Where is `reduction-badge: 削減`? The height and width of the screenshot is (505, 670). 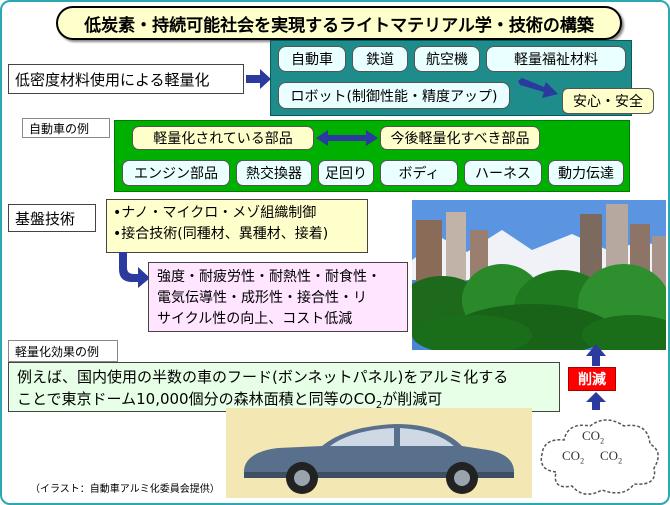 reduction-badge: 削減 is located at coordinates (592, 379).